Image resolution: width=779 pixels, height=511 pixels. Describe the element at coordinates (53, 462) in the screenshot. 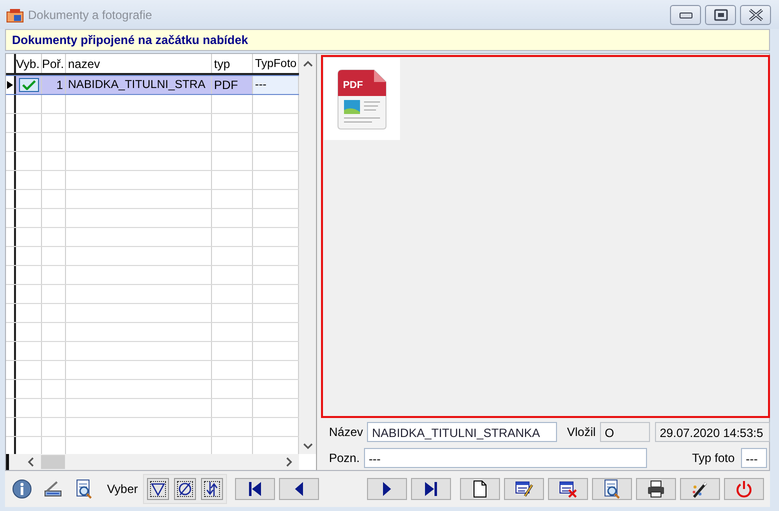

I see `scrollbar-thumb` at that location.